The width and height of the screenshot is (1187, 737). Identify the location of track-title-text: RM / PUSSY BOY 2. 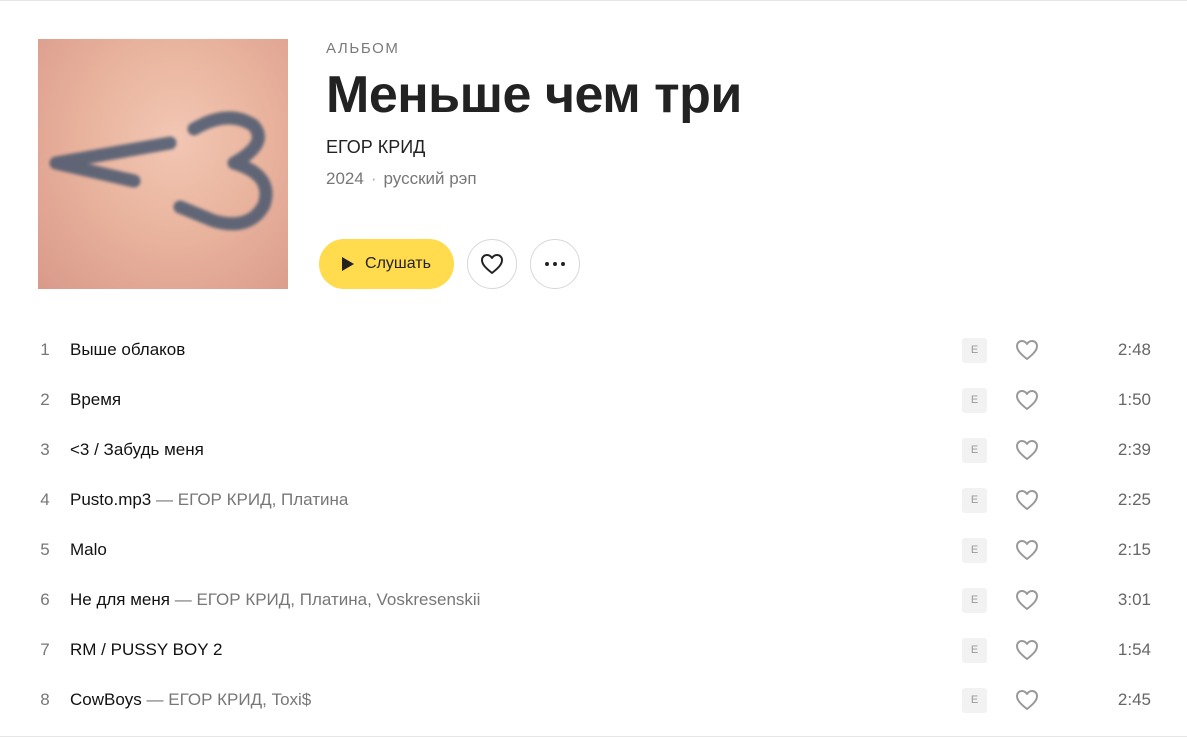
(146, 649).